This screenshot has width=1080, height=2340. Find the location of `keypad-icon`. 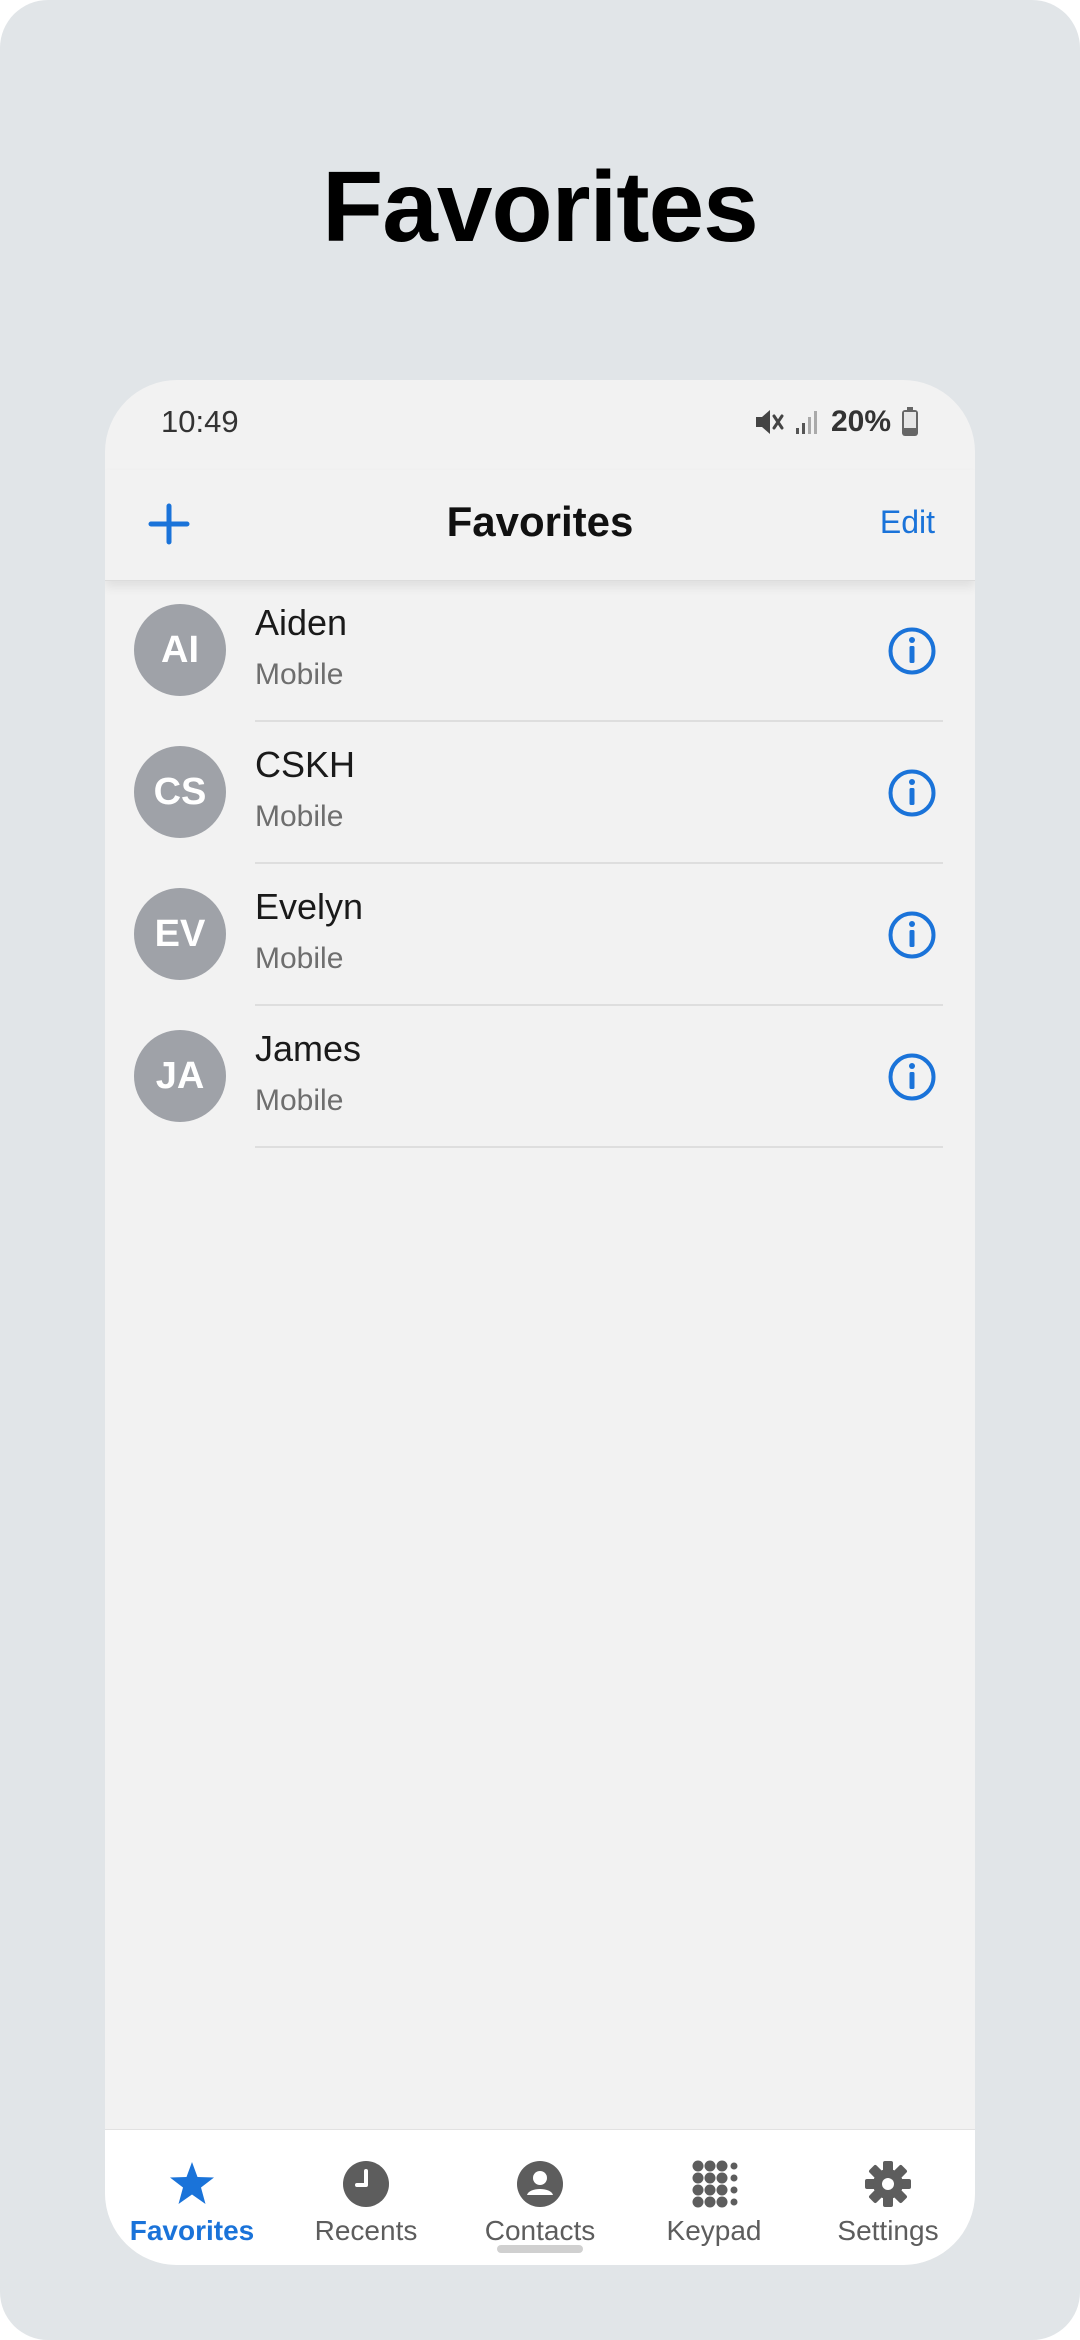

keypad-icon is located at coordinates (714, 2184).